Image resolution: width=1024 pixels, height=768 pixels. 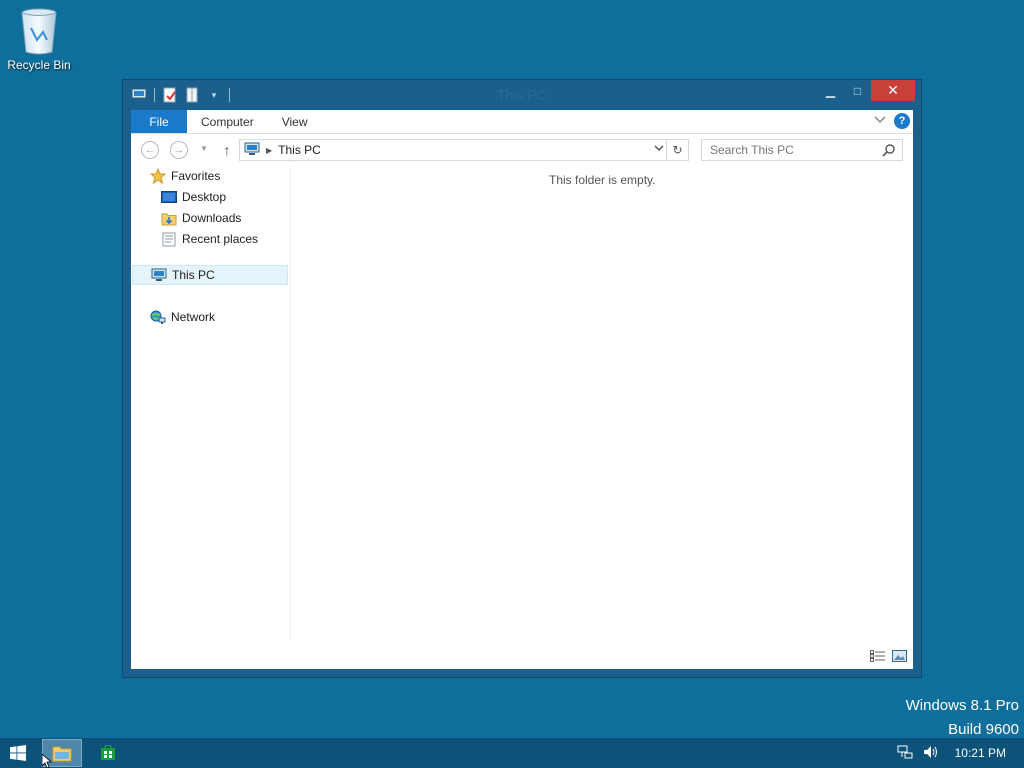 What do you see at coordinates (295, 121) in the screenshot?
I see `tab-view: View` at bounding box center [295, 121].